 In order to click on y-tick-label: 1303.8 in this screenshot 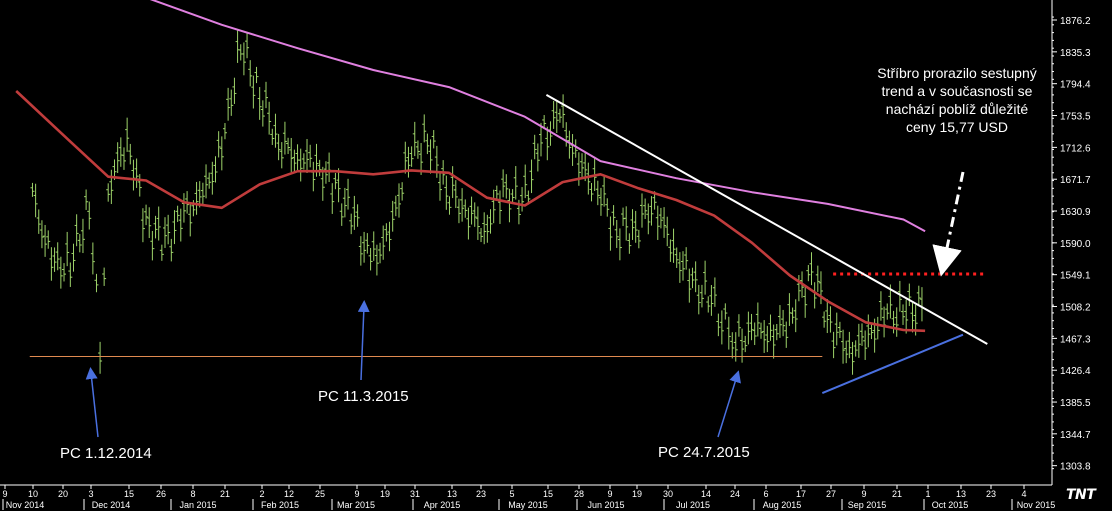, I will do `click(1075, 467)`.